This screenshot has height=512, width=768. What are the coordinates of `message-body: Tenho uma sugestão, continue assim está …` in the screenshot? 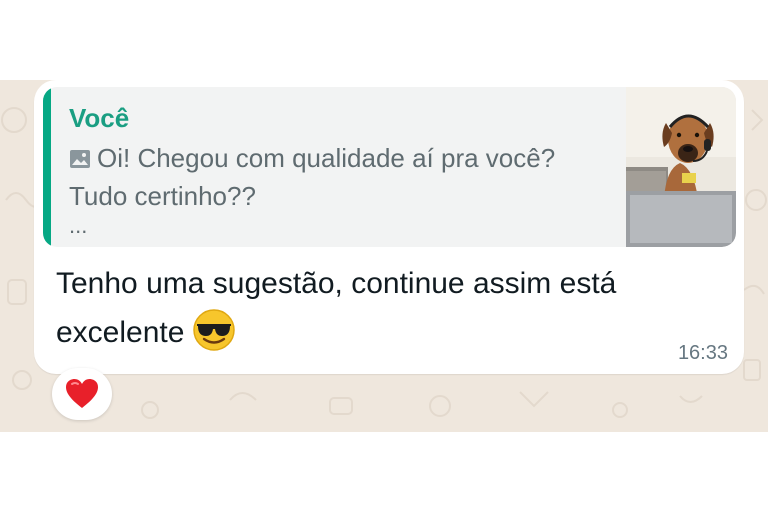 It's located at (336, 308).